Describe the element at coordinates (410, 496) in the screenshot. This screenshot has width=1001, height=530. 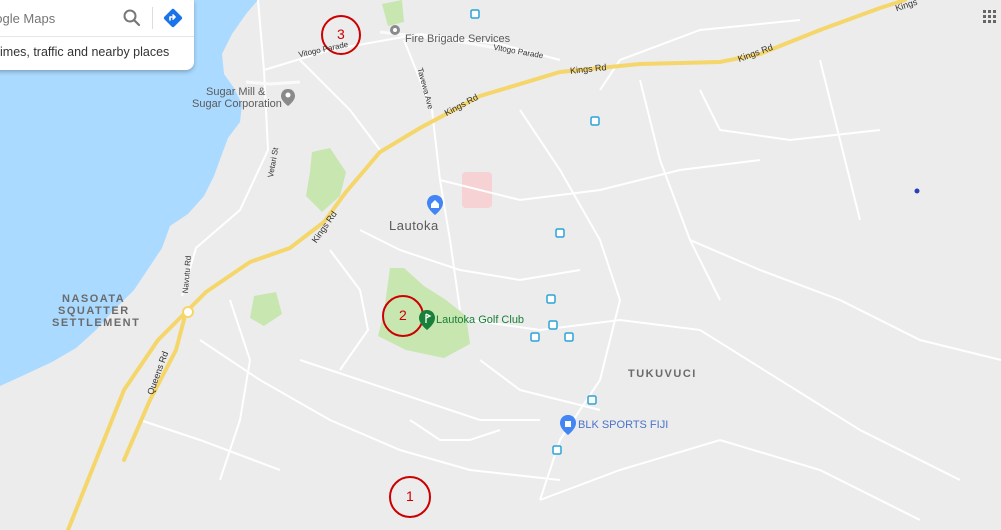
I see `marker-1-number: 1` at that location.